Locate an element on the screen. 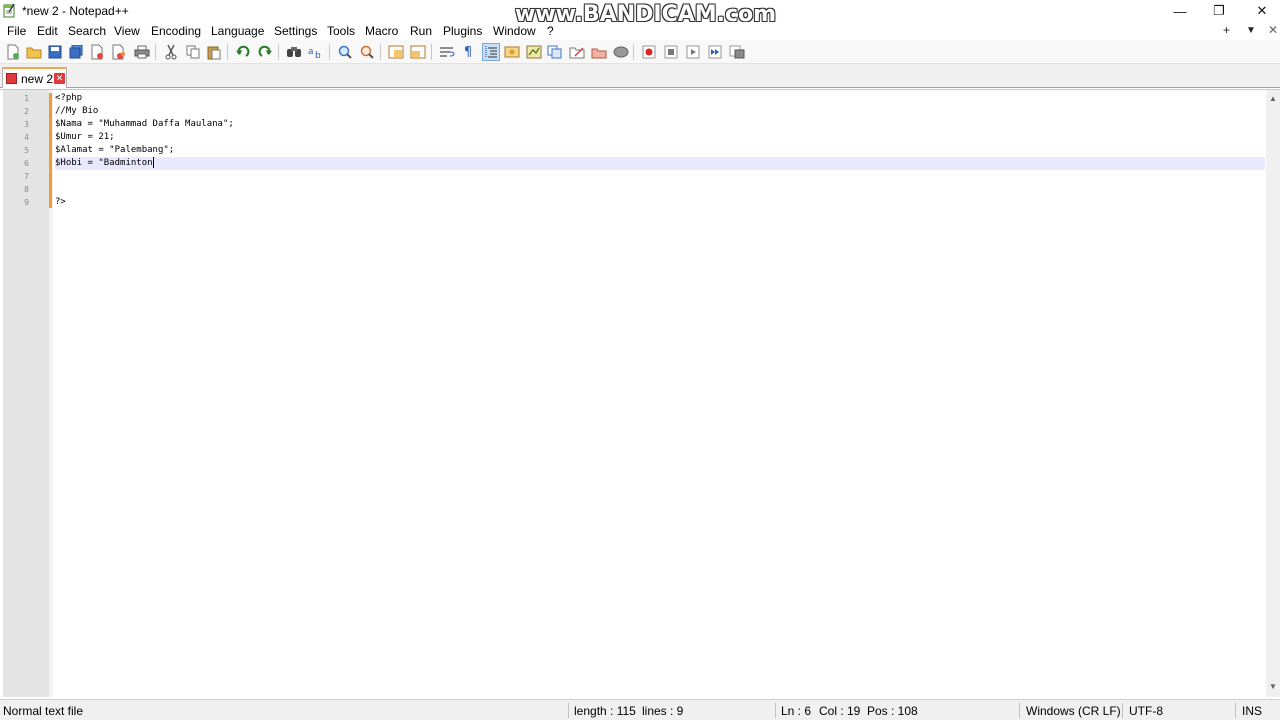  line-number: 9 is located at coordinates (26, 202).